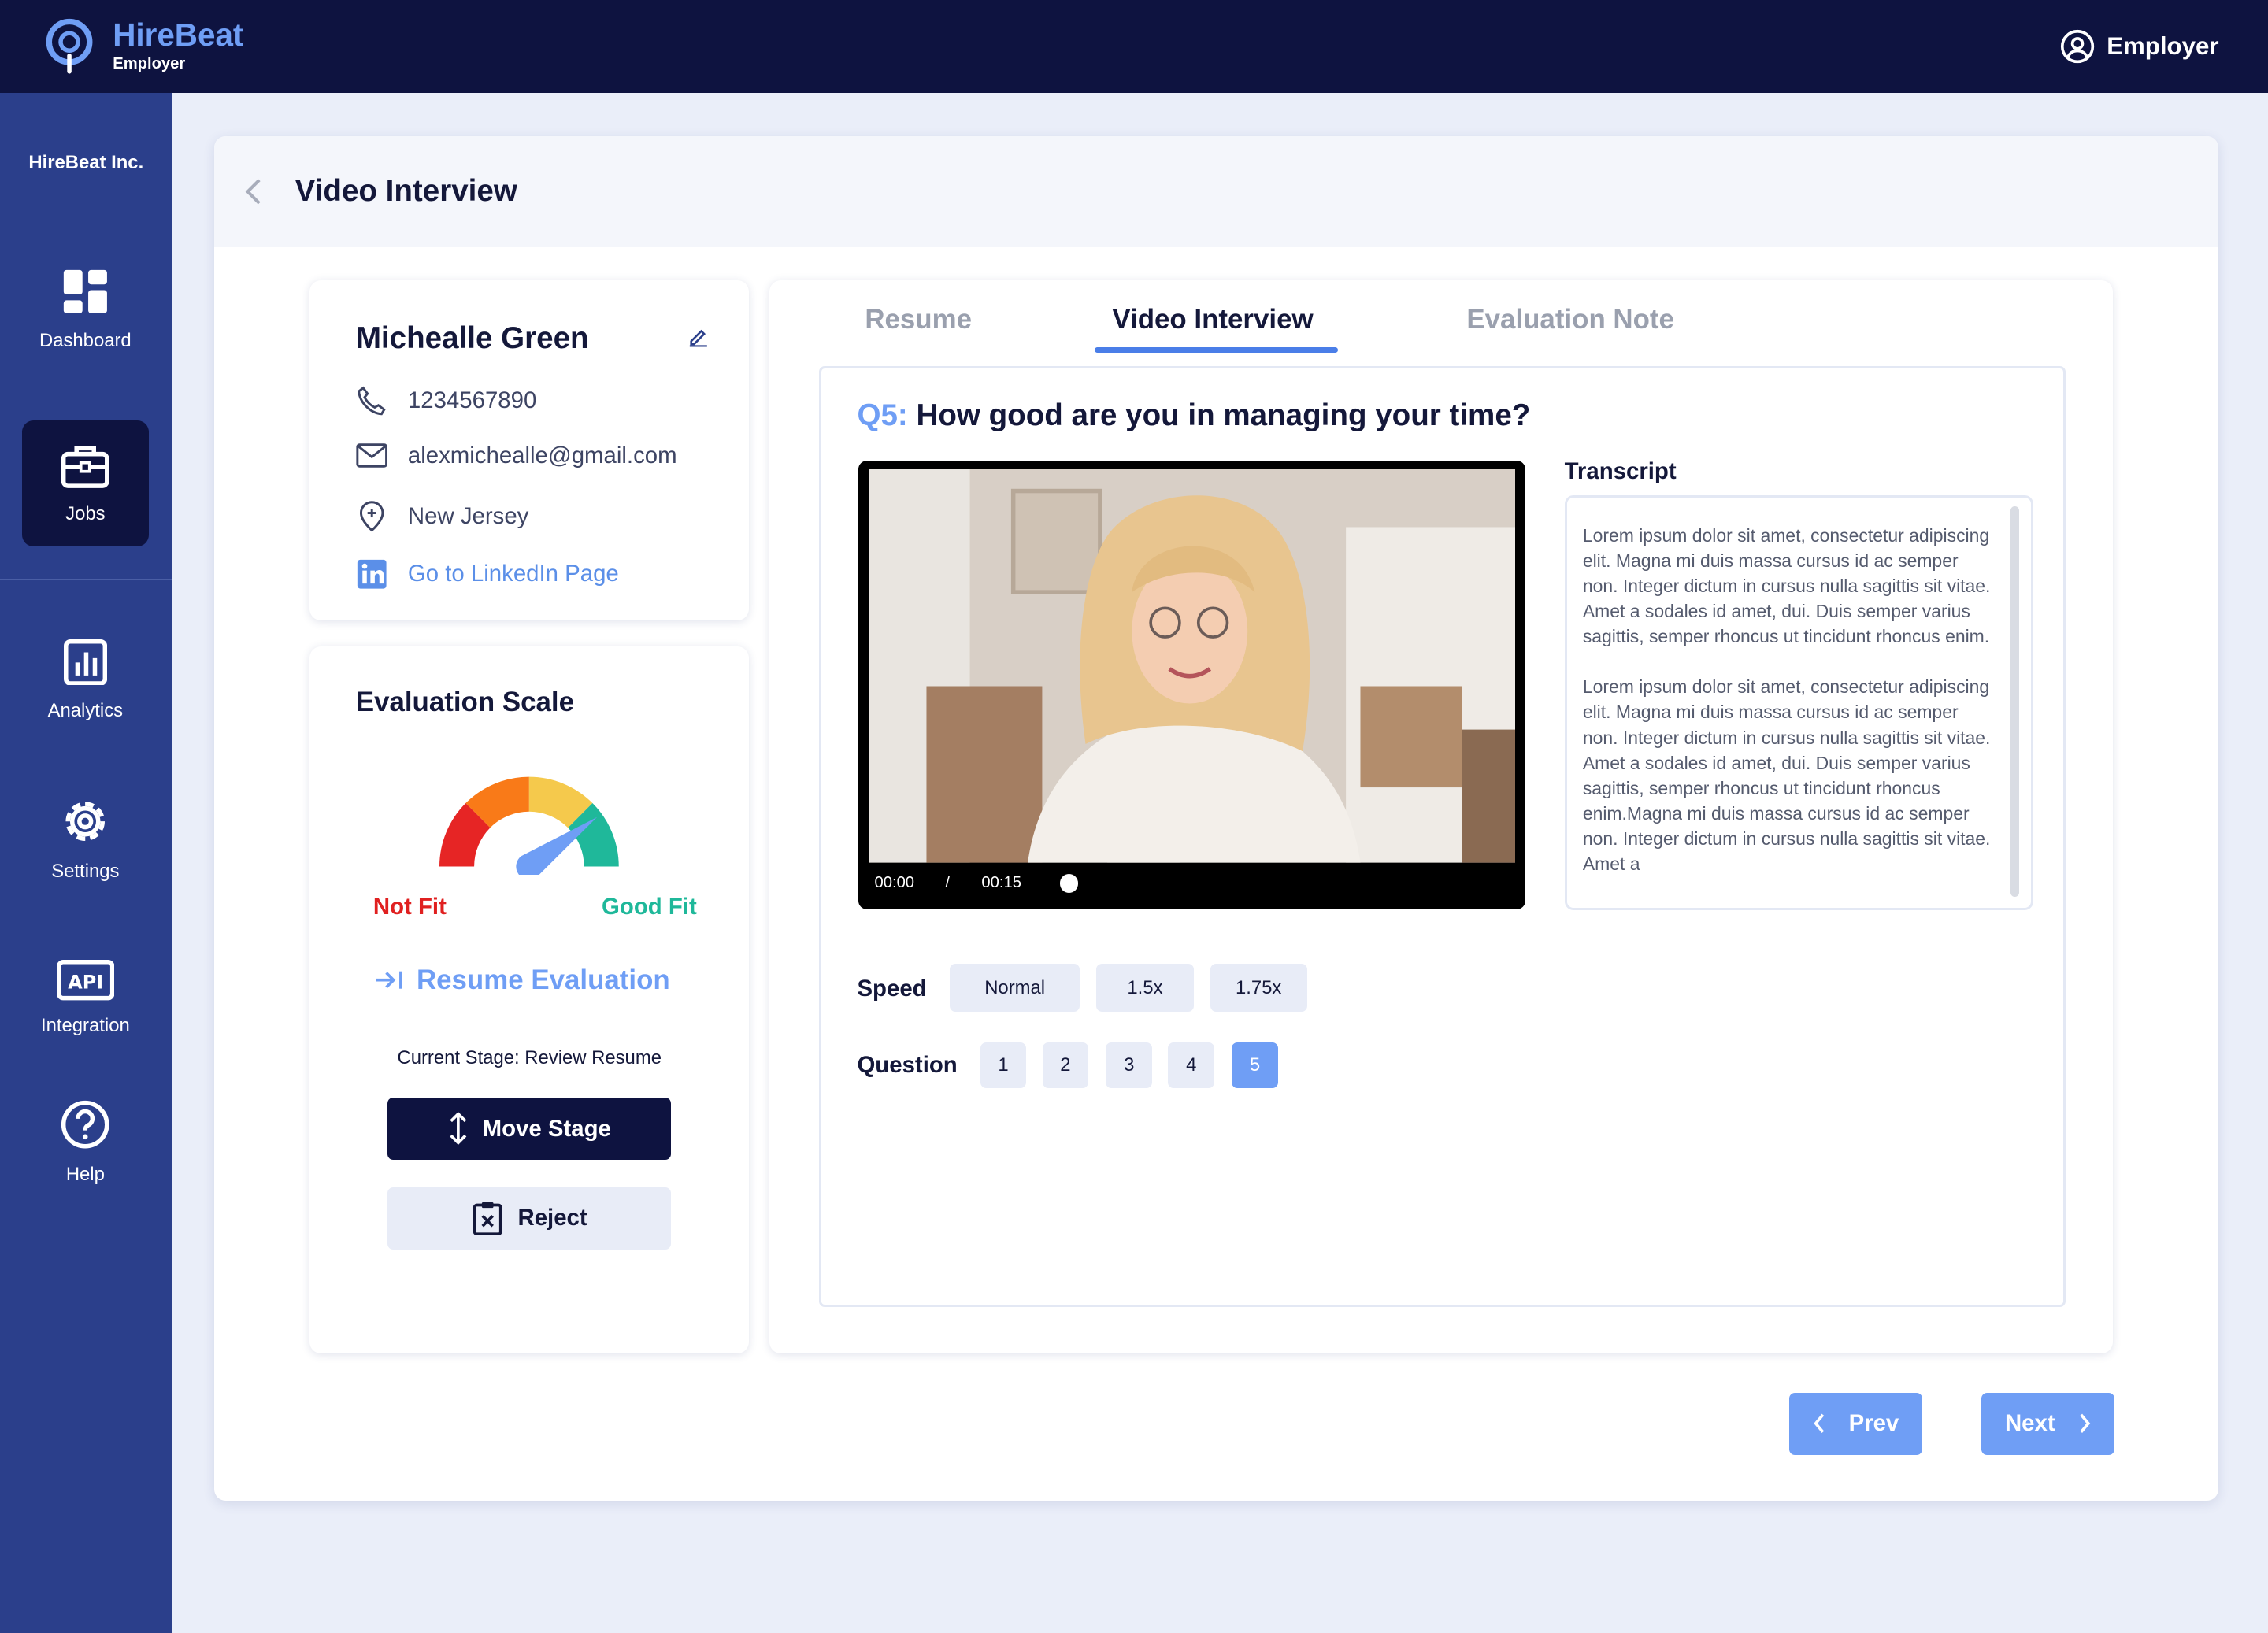 The width and height of the screenshot is (2268, 1633). I want to click on reject-clipboard-icon, so click(487, 1219).